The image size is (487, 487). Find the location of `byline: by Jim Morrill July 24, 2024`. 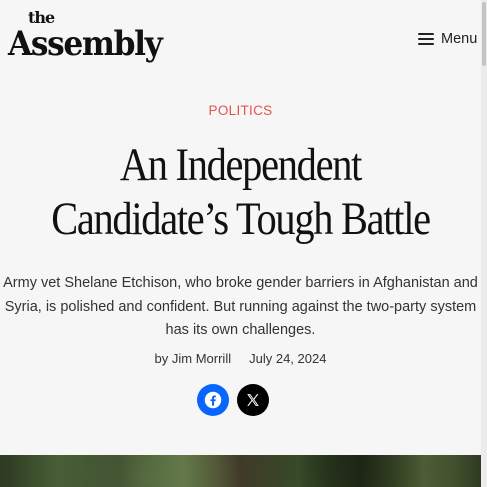

byline: by Jim Morrill July 24, 2024 is located at coordinates (240, 358).